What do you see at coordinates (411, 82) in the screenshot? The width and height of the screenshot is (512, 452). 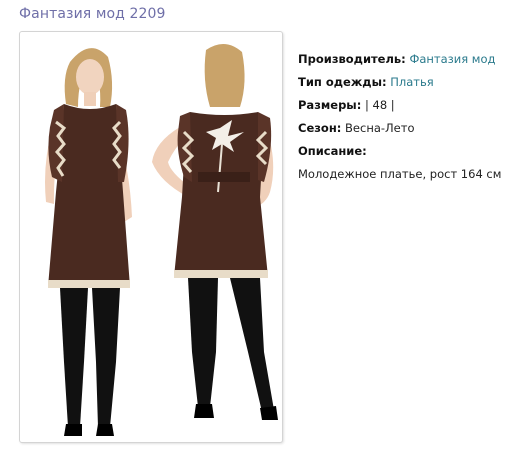 I see `type-link: Платья` at bounding box center [411, 82].